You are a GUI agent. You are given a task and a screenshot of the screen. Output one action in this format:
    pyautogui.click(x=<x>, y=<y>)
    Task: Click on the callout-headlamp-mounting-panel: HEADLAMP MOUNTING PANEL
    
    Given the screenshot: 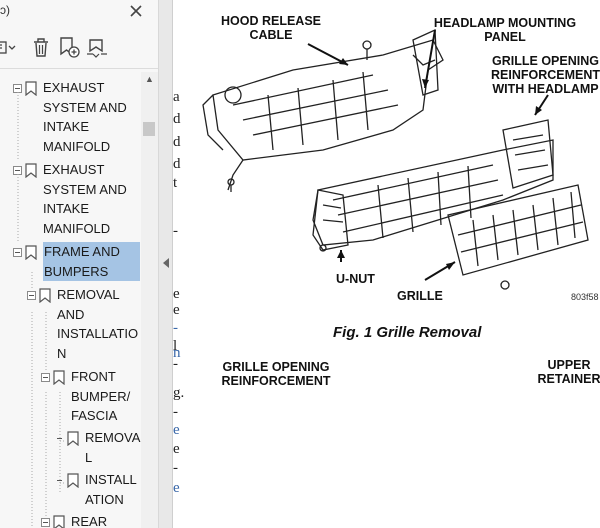 What is the action you would take?
    pyautogui.click(x=505, y=30)
    